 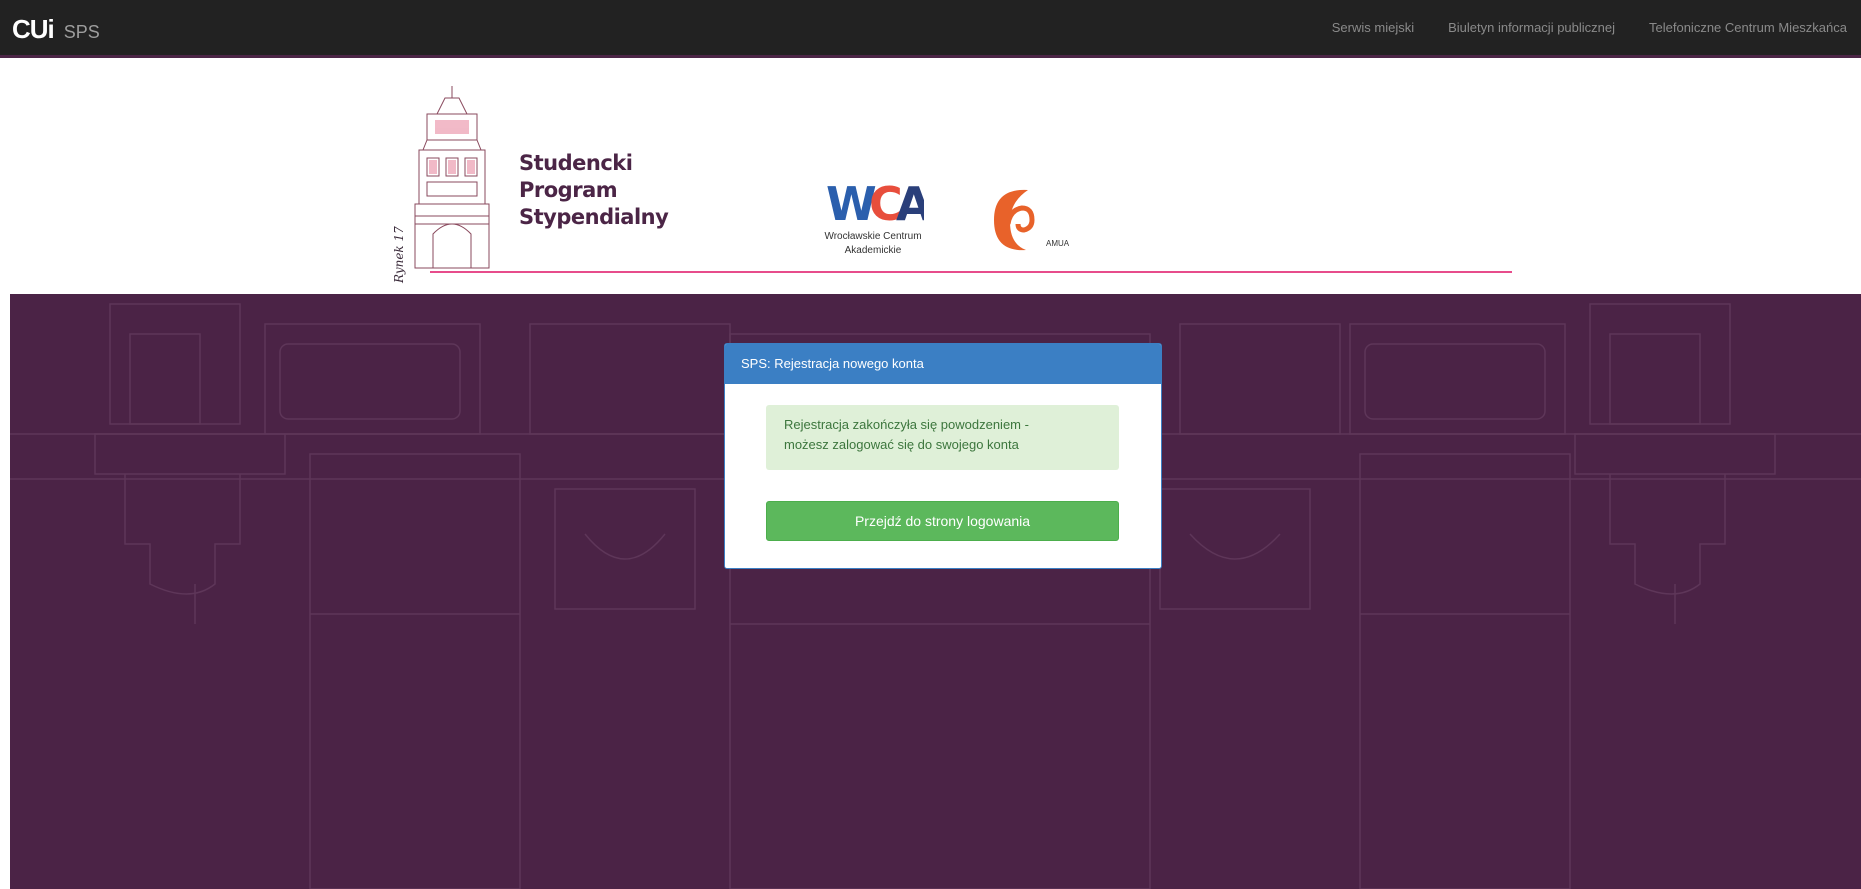 What do you see at coordinates (873, 236) in the screenshot?
I see `wca-caption-line-1: Wrocławskie Centrum` at bounding box center [873, 236].